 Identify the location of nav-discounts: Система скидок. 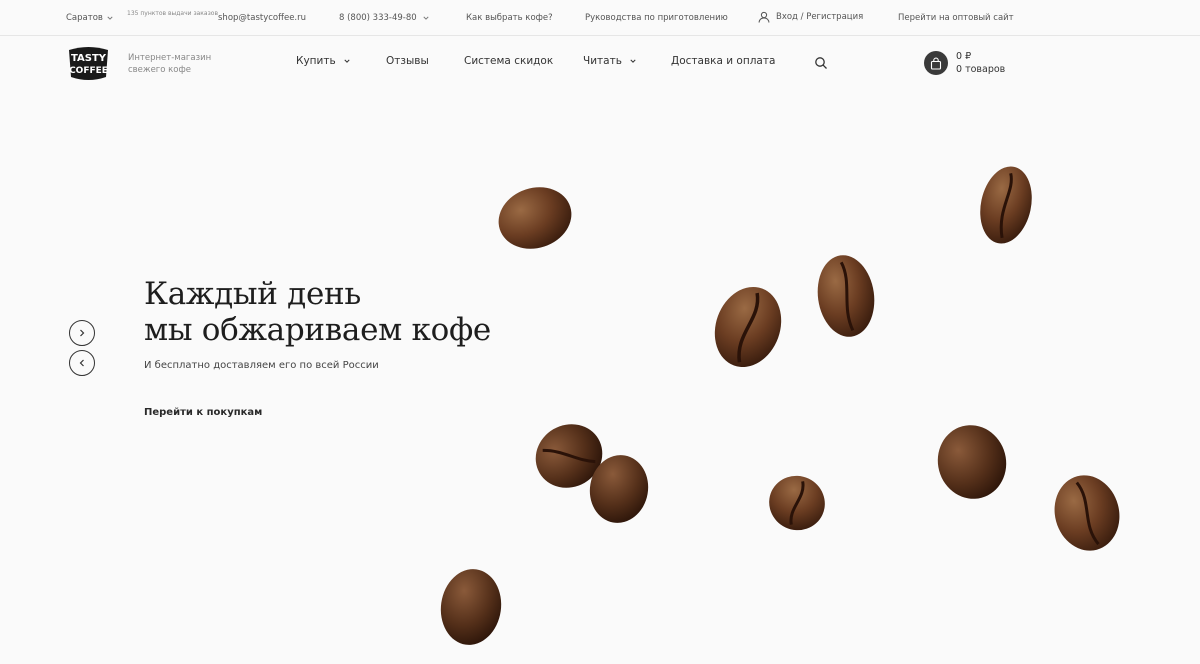
(508, 61).